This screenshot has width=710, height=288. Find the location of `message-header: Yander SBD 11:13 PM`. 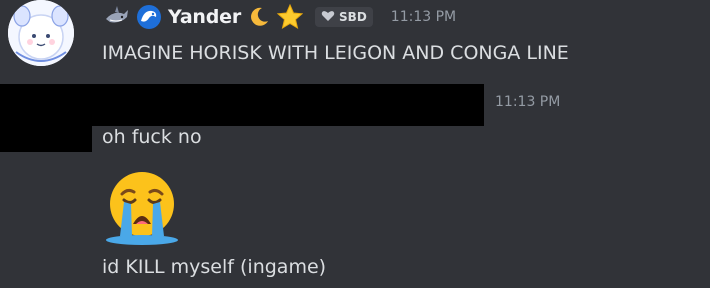

message-header: Yander SBD 11:13 PM is located at coordinates (280, 17).